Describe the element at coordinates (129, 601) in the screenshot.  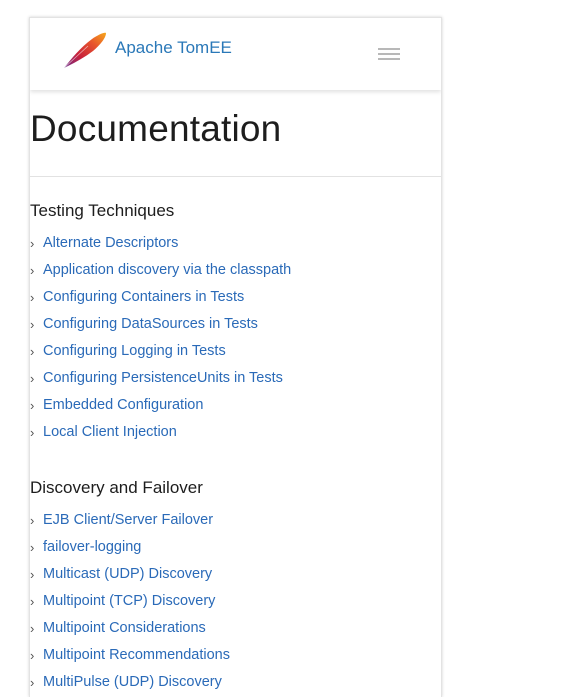
I see `doc-link: Multipoint (TCP) Discovery` at that location.